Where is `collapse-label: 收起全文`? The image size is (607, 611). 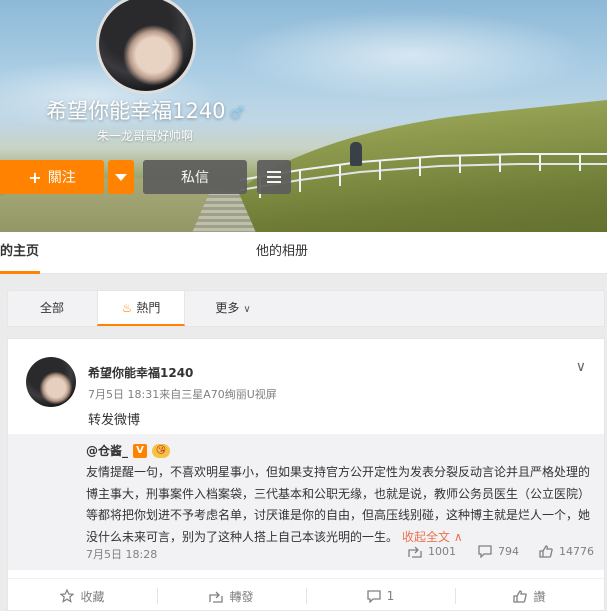
collapse-label: 收起全文 is located at coordinates (426, 536).